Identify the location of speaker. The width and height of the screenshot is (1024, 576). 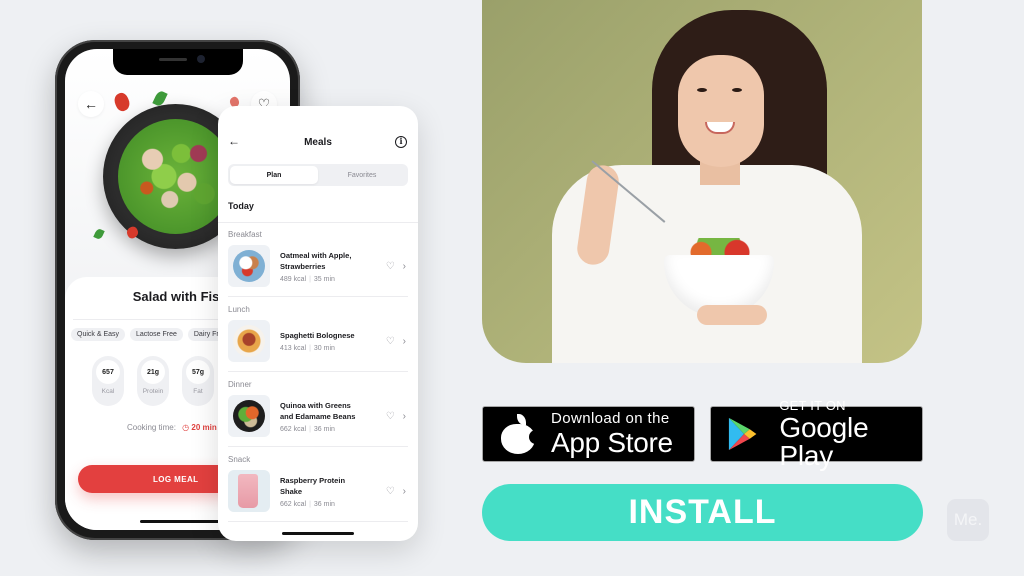
(172, 59).